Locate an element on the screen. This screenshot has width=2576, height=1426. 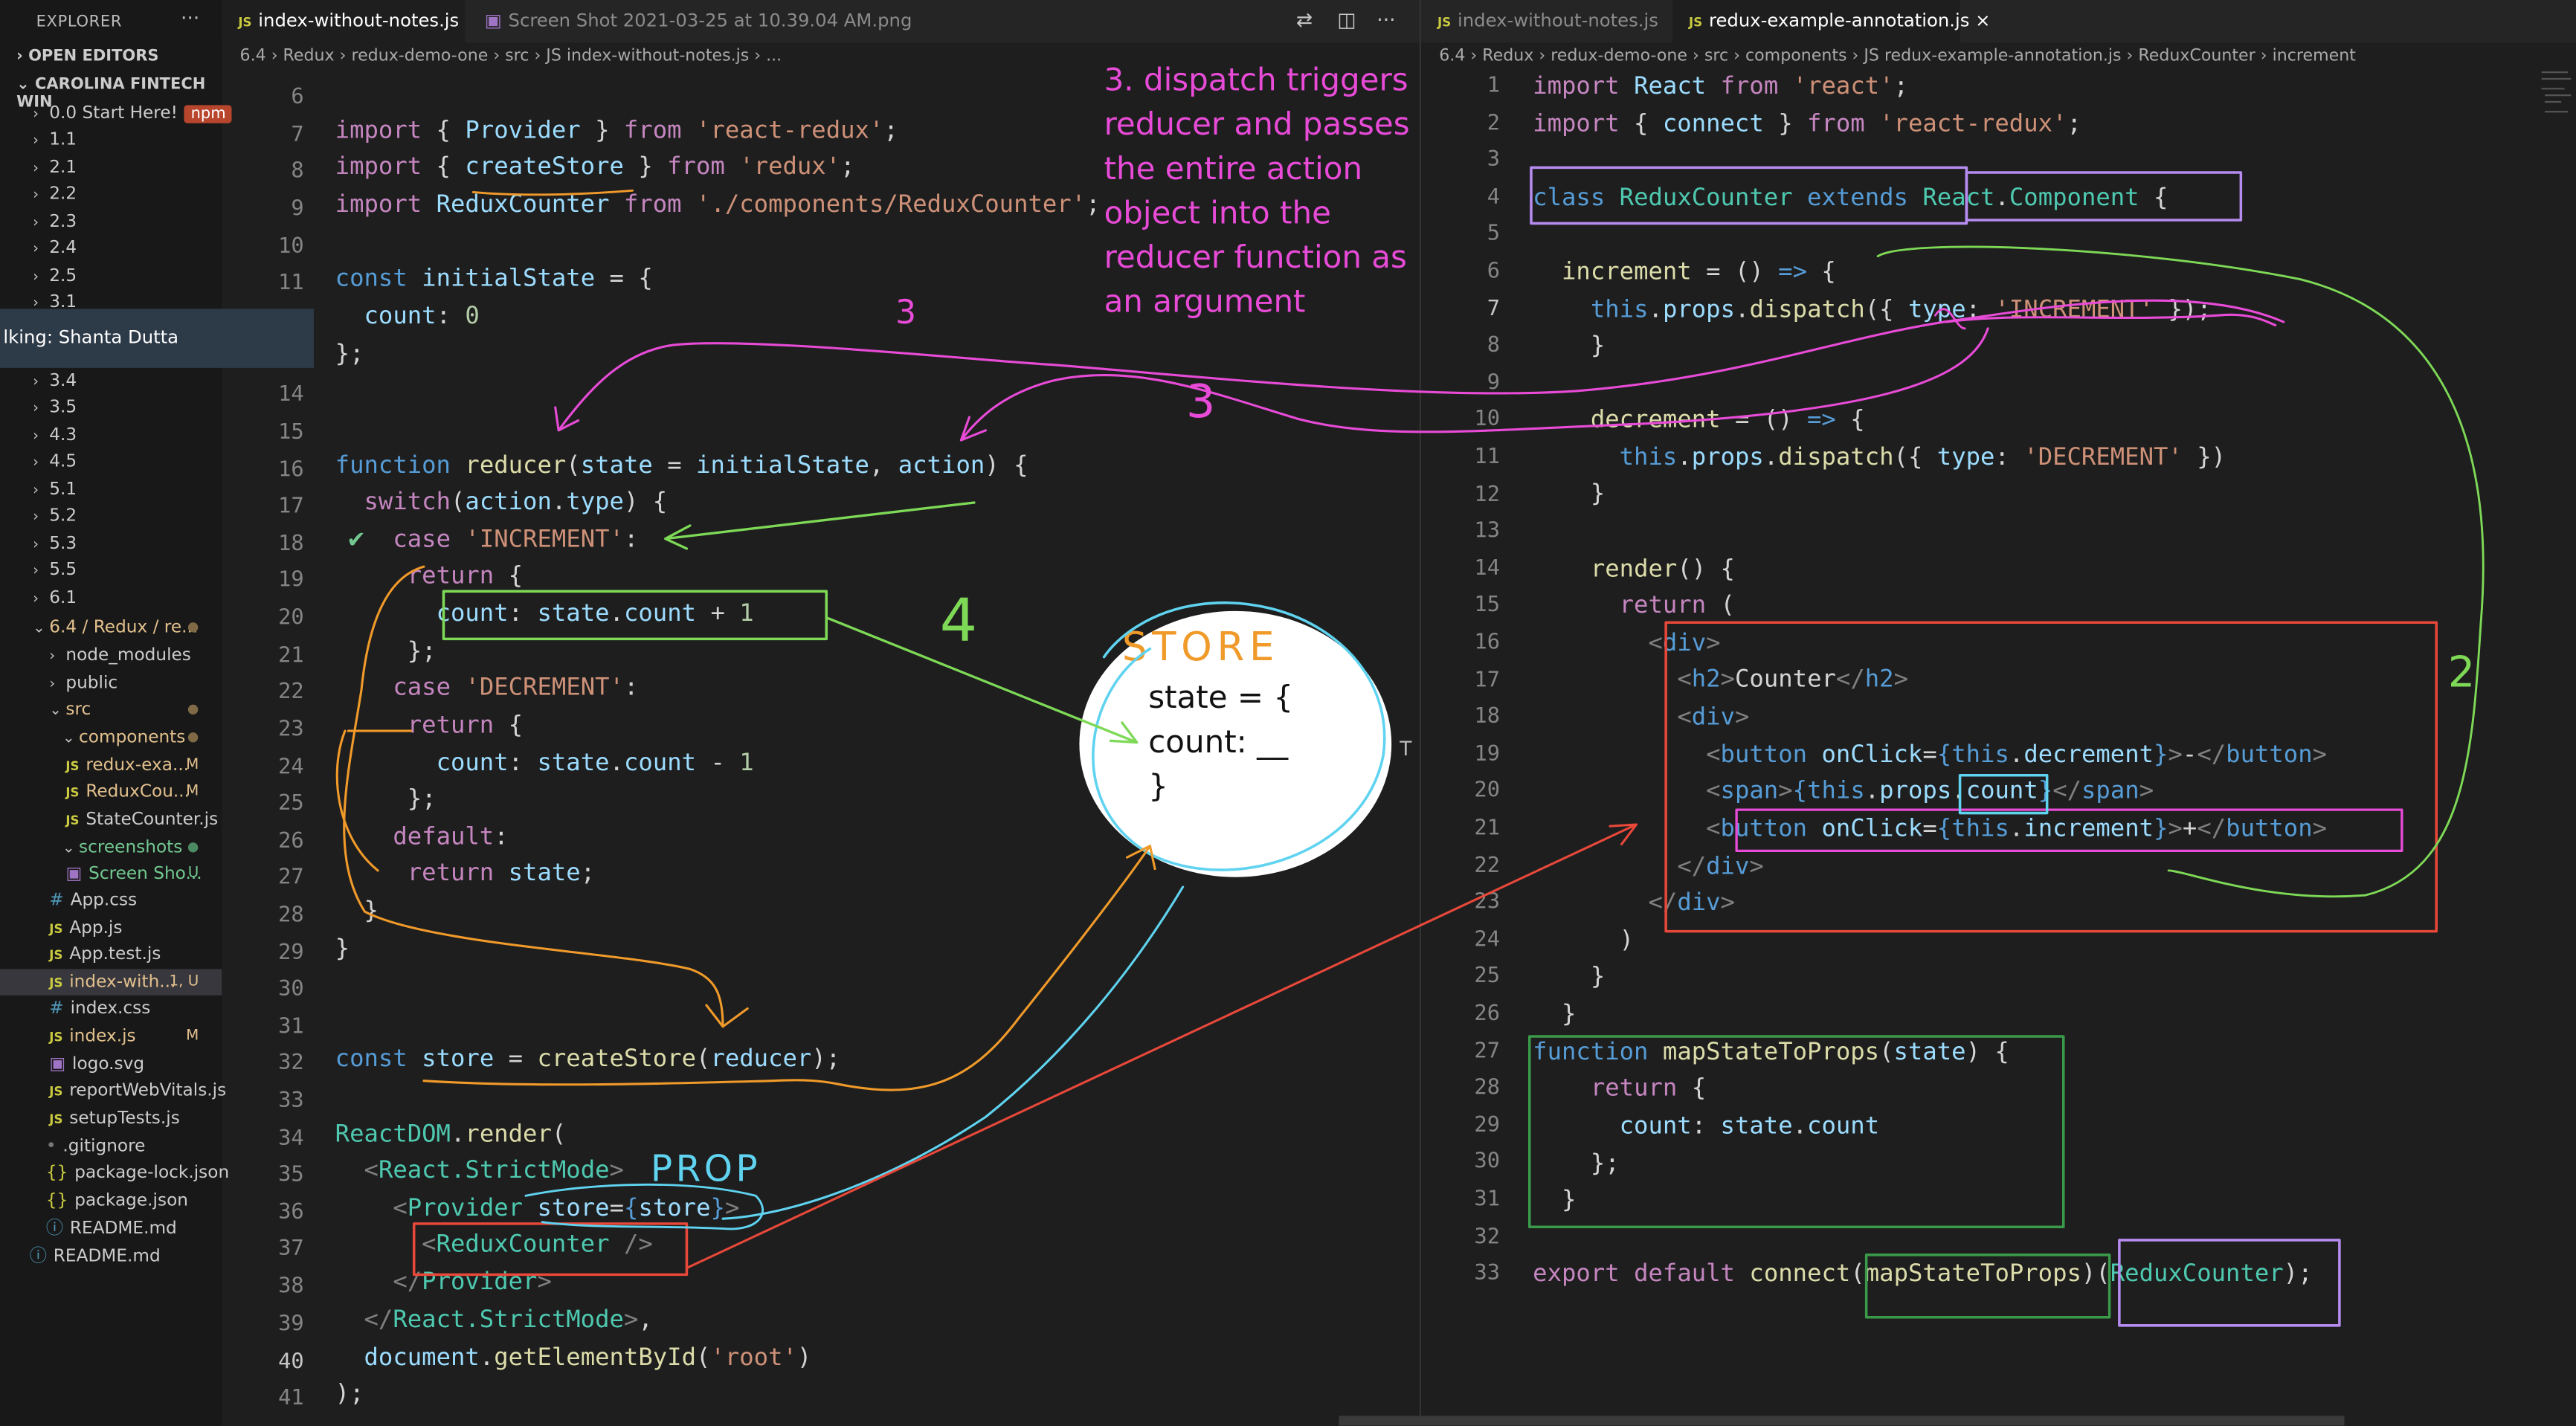
annotation-number-3a: 3 is located at coordinates (906, 312).